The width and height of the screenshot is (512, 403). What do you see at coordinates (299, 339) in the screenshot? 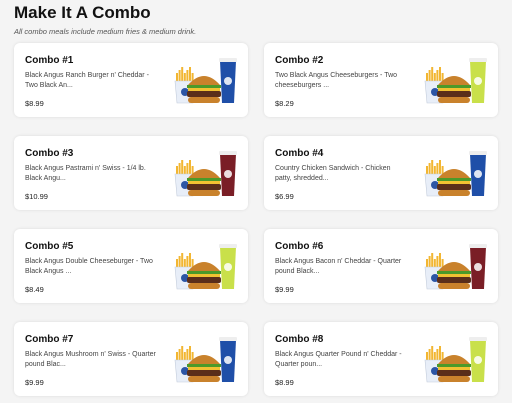
I see `combo-name: Combo #8` at bounding box center [299, 339].